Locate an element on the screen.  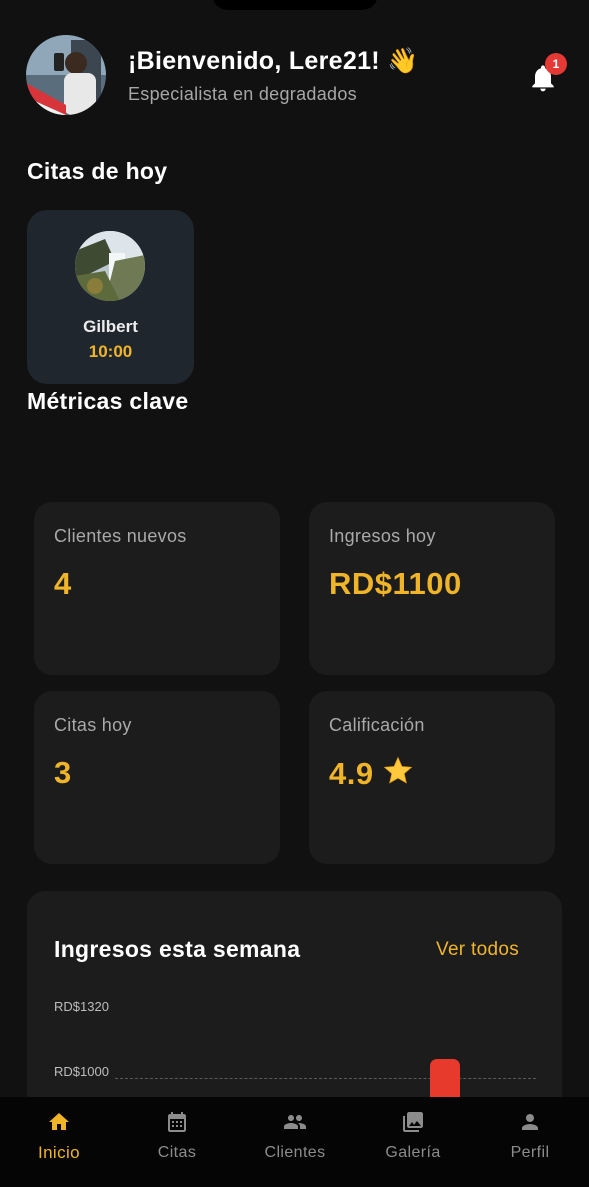
nav-item-clientes: Clientes is located at coordinates (295, 1142).